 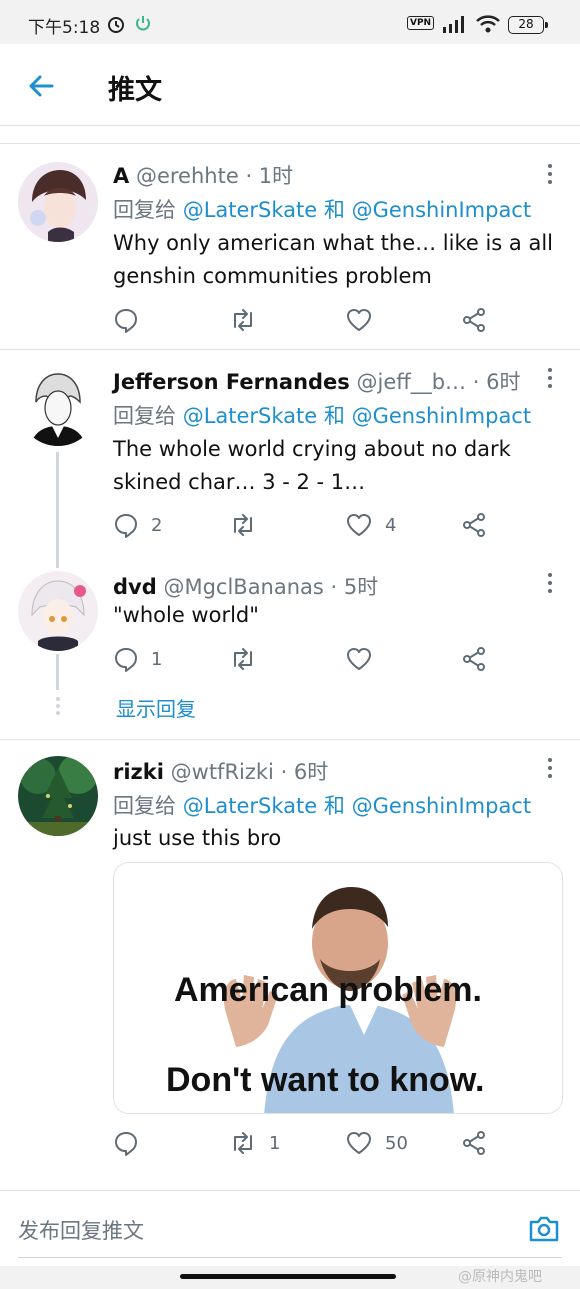 I want to click on camera-icon, so click(x=544, y=1229).